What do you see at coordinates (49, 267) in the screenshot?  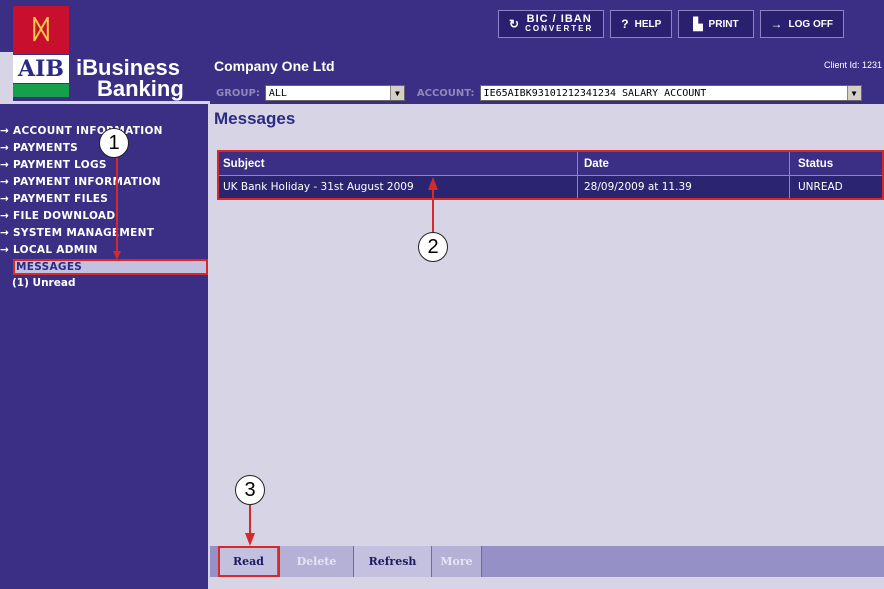 I see `messages-label: MESSAGES` at bounding box center [49, 267].